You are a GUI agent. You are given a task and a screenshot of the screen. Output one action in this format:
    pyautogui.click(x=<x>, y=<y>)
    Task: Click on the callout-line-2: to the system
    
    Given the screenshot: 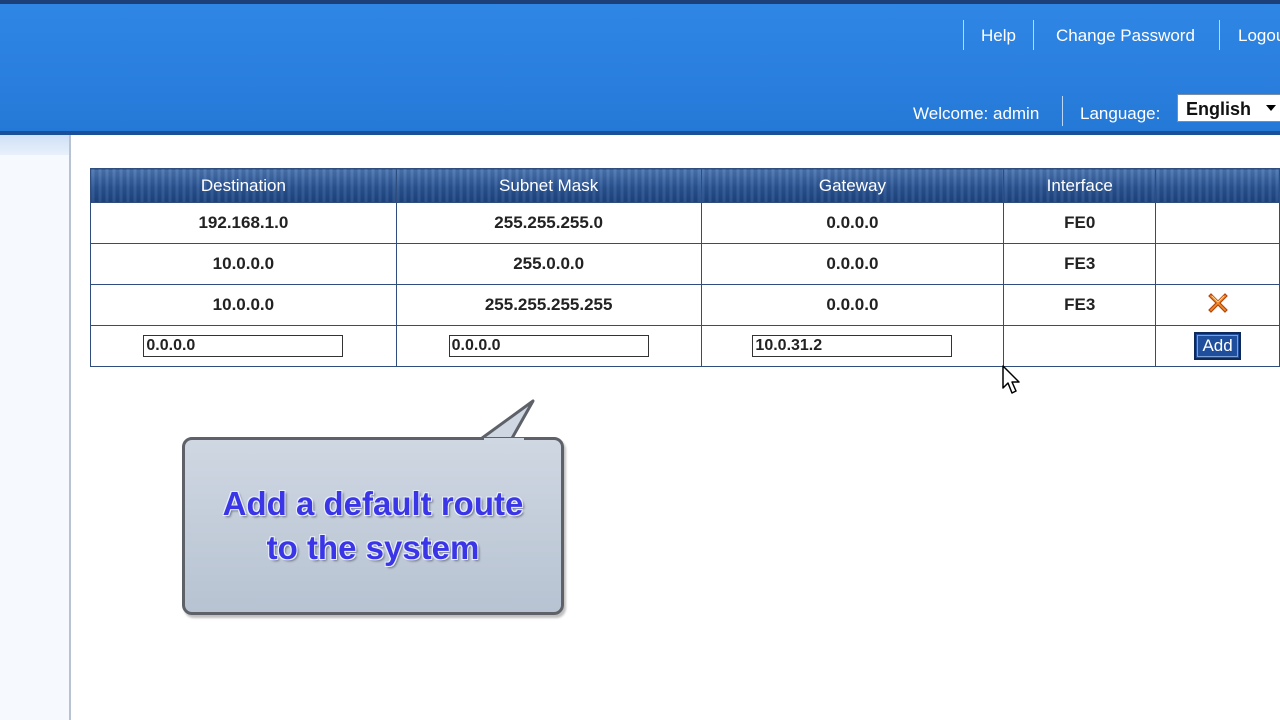 What is the action you would take?
    pyautogui.click(x=373, y=547)
    